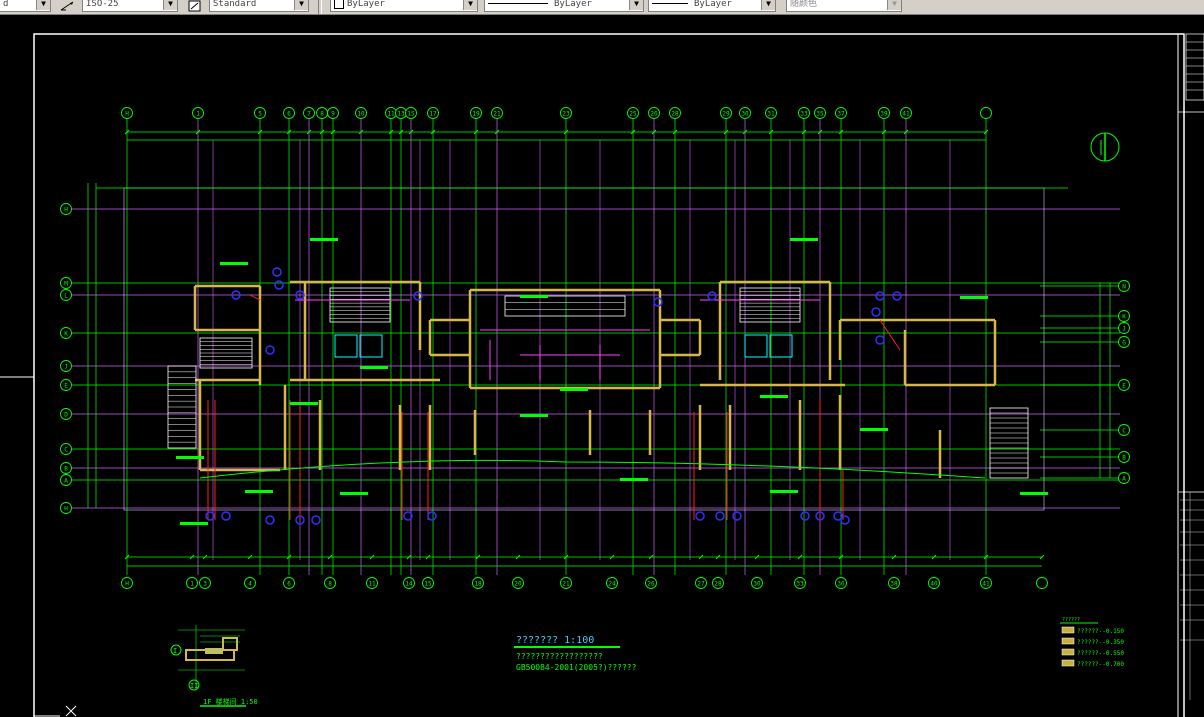  Describe the element at coordinates (309, 114) in the screenshot. I see `axis-bubble-label: 7` at that location.